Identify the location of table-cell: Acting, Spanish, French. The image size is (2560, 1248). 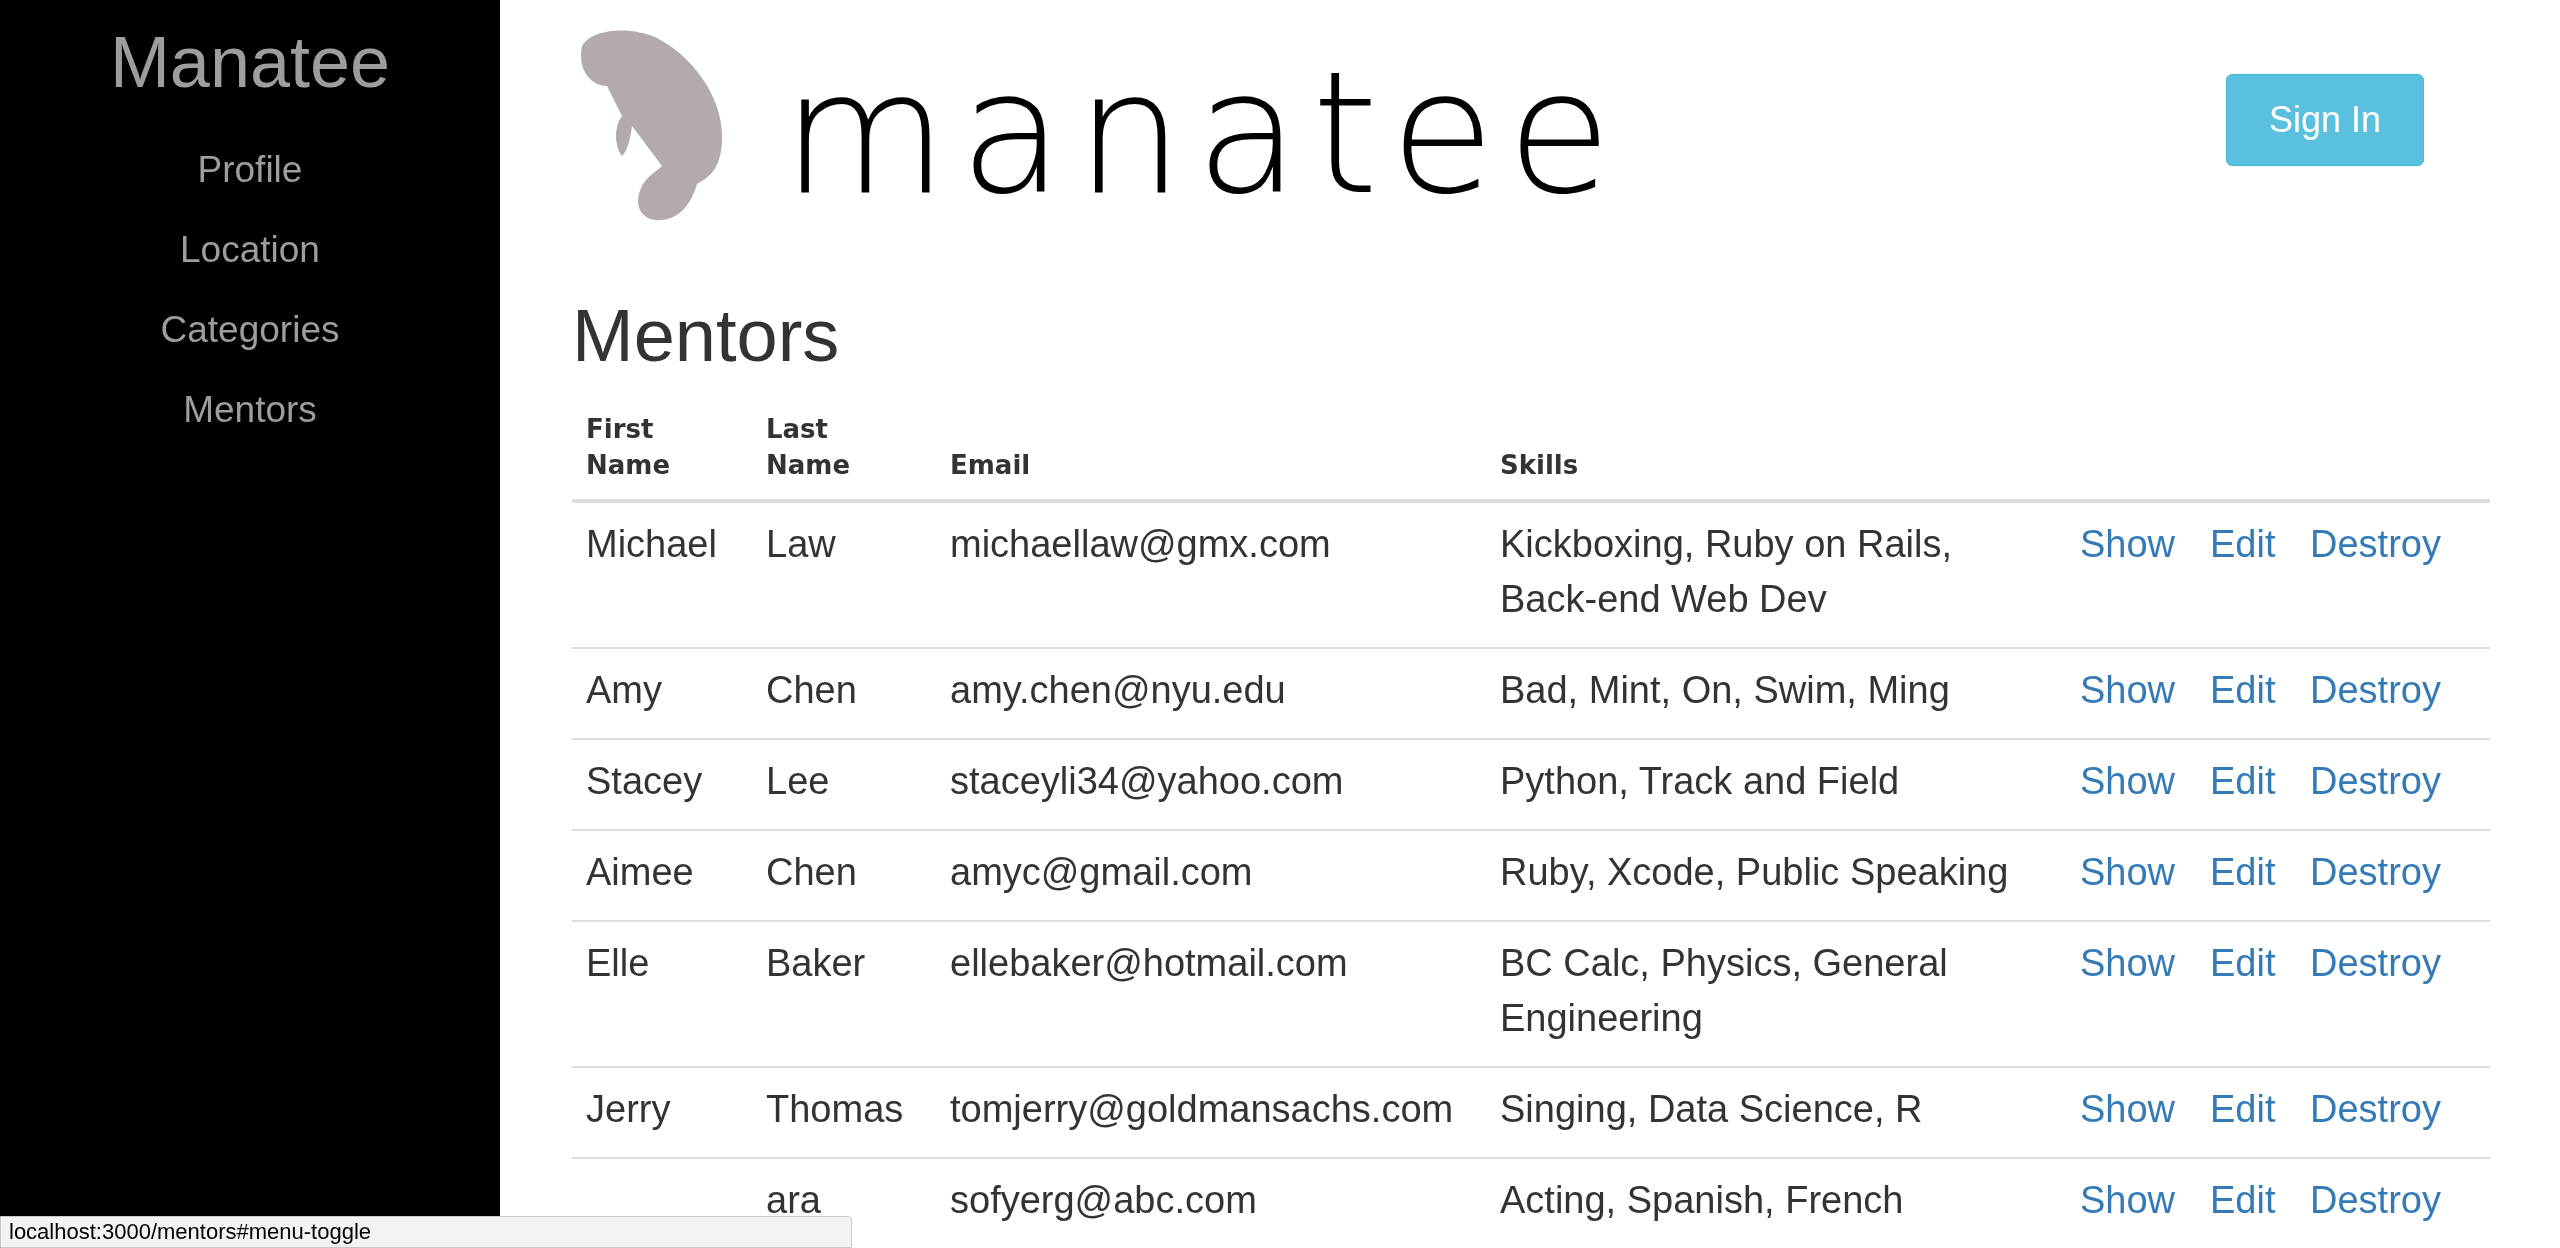
(1702, 1200).